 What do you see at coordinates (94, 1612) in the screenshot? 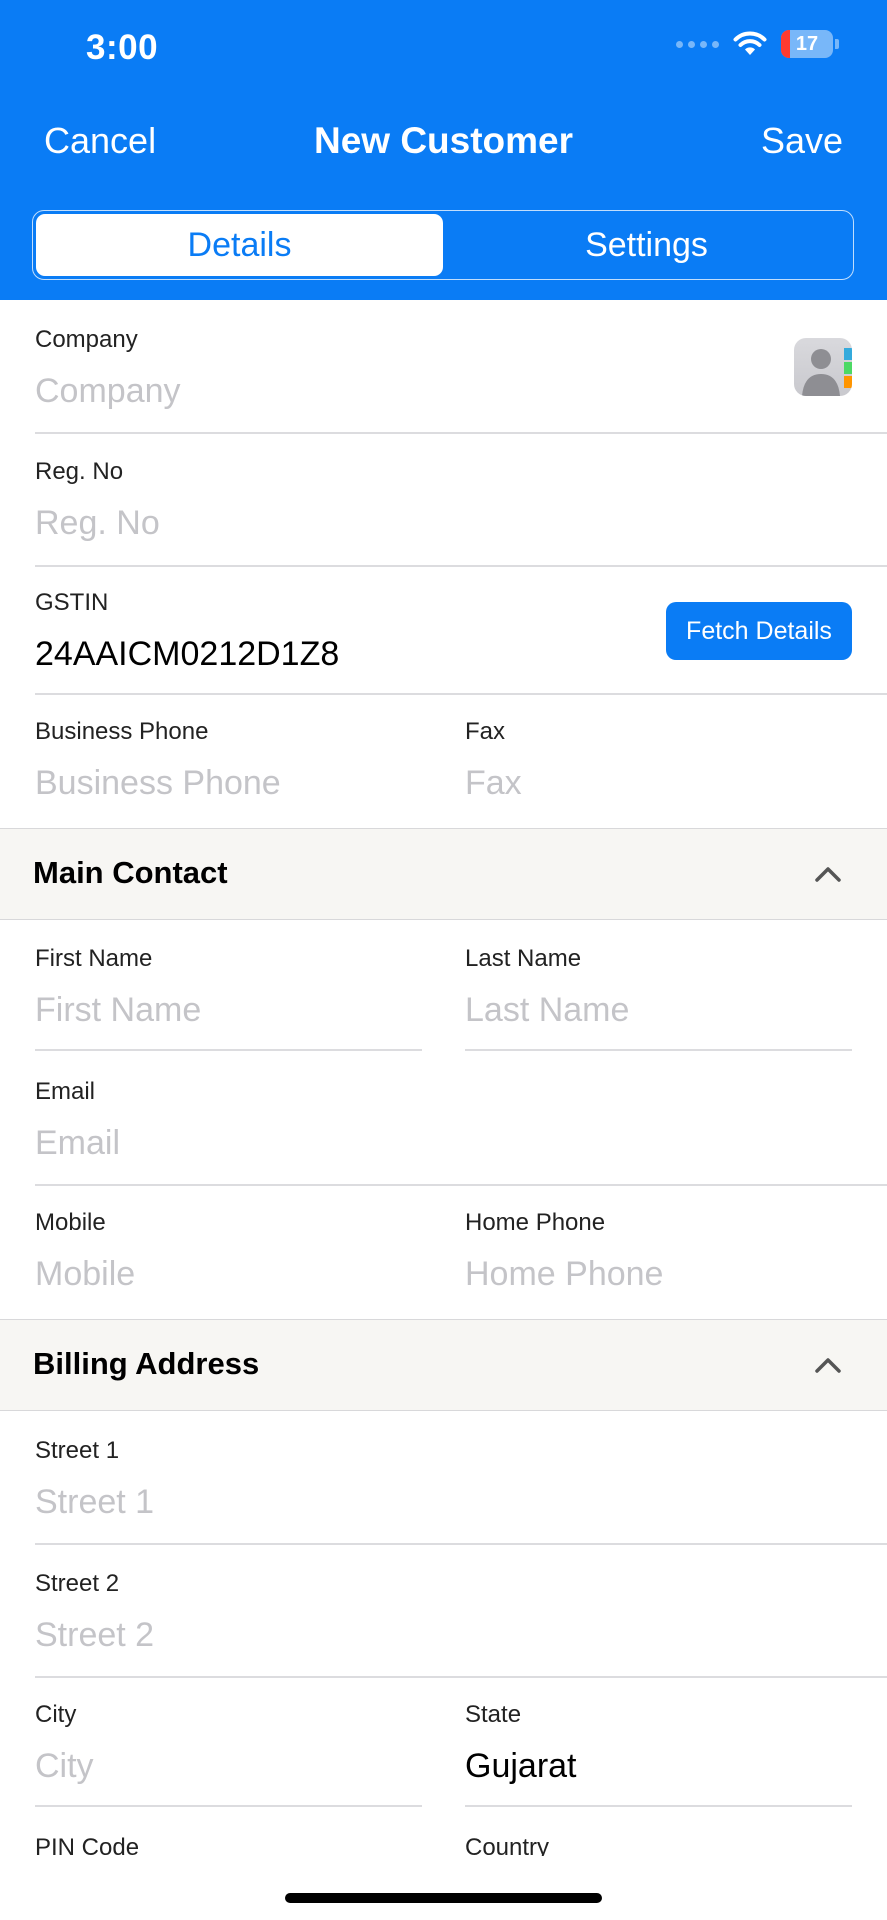
I see `street2-field: Street 2 Street 2` at bounding box center [94, 1612].